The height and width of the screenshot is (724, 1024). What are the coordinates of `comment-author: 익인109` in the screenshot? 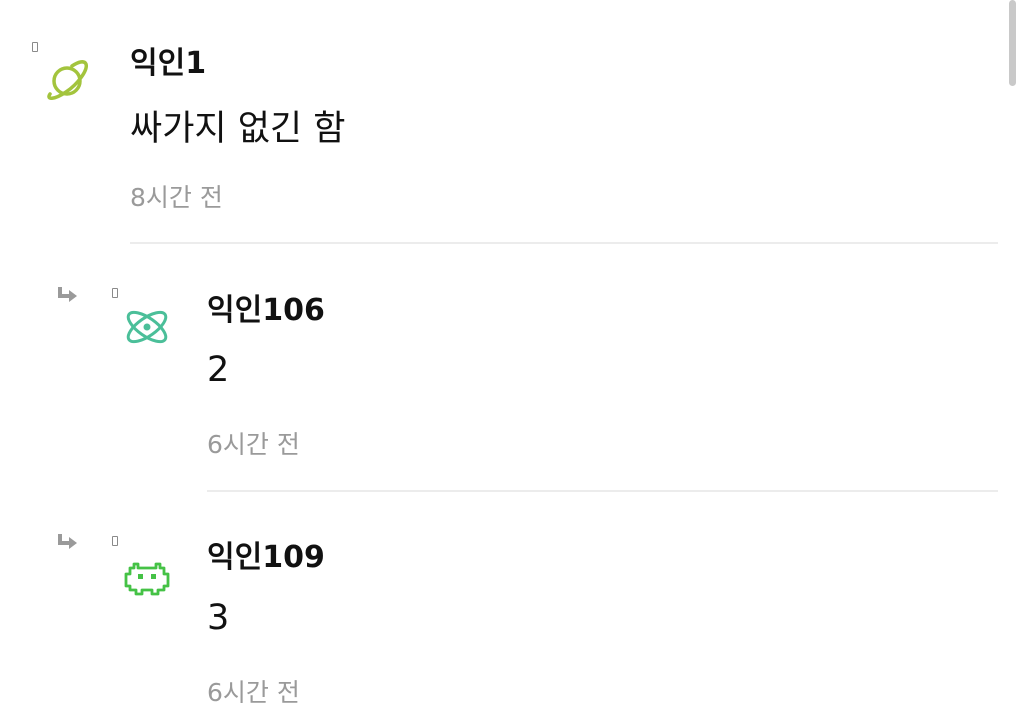 It's located at (266, 554).